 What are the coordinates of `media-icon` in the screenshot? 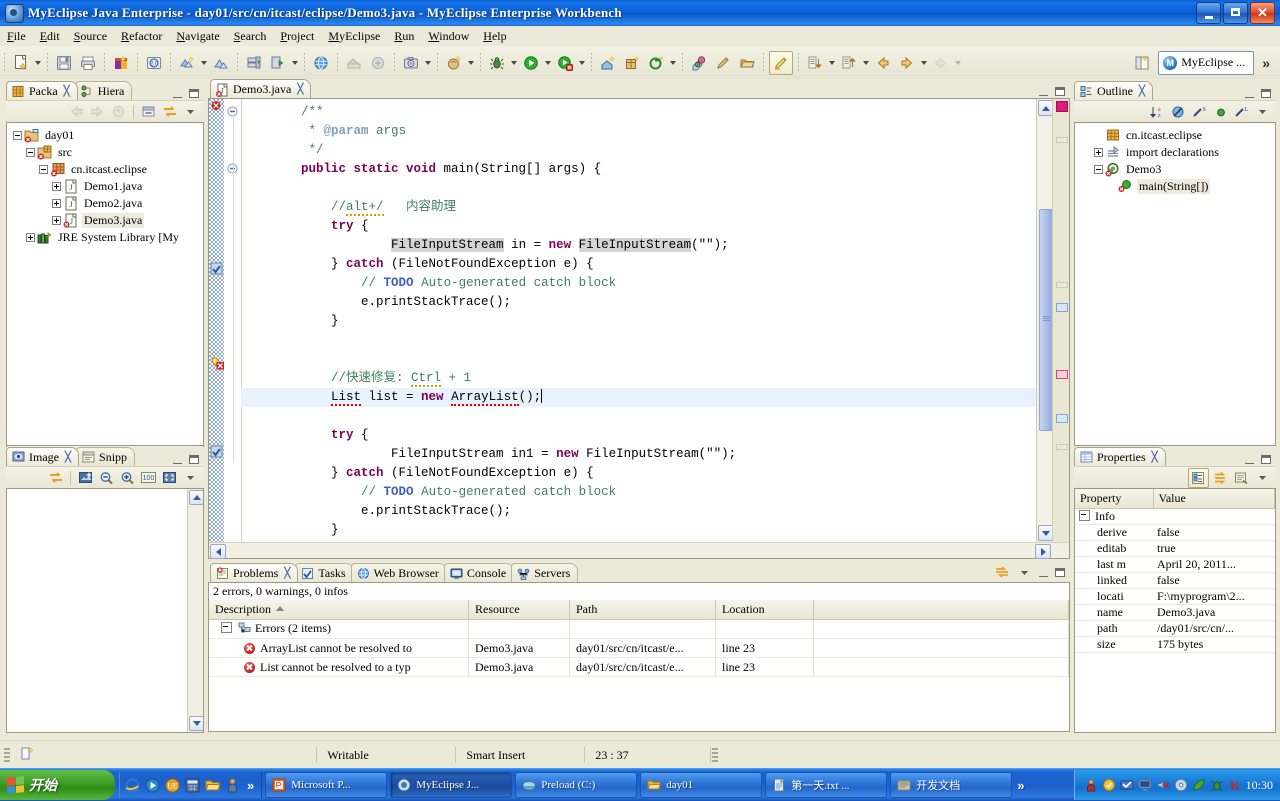 It's located at (152, 785).